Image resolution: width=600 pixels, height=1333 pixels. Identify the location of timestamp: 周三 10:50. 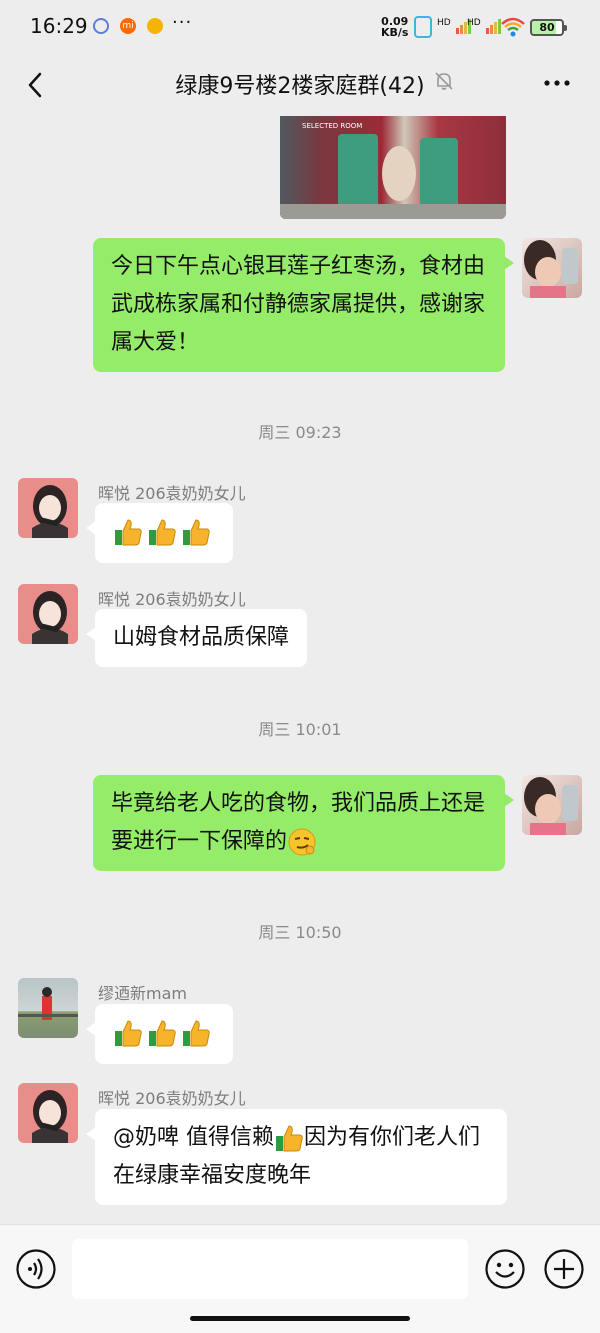
(300, 932).